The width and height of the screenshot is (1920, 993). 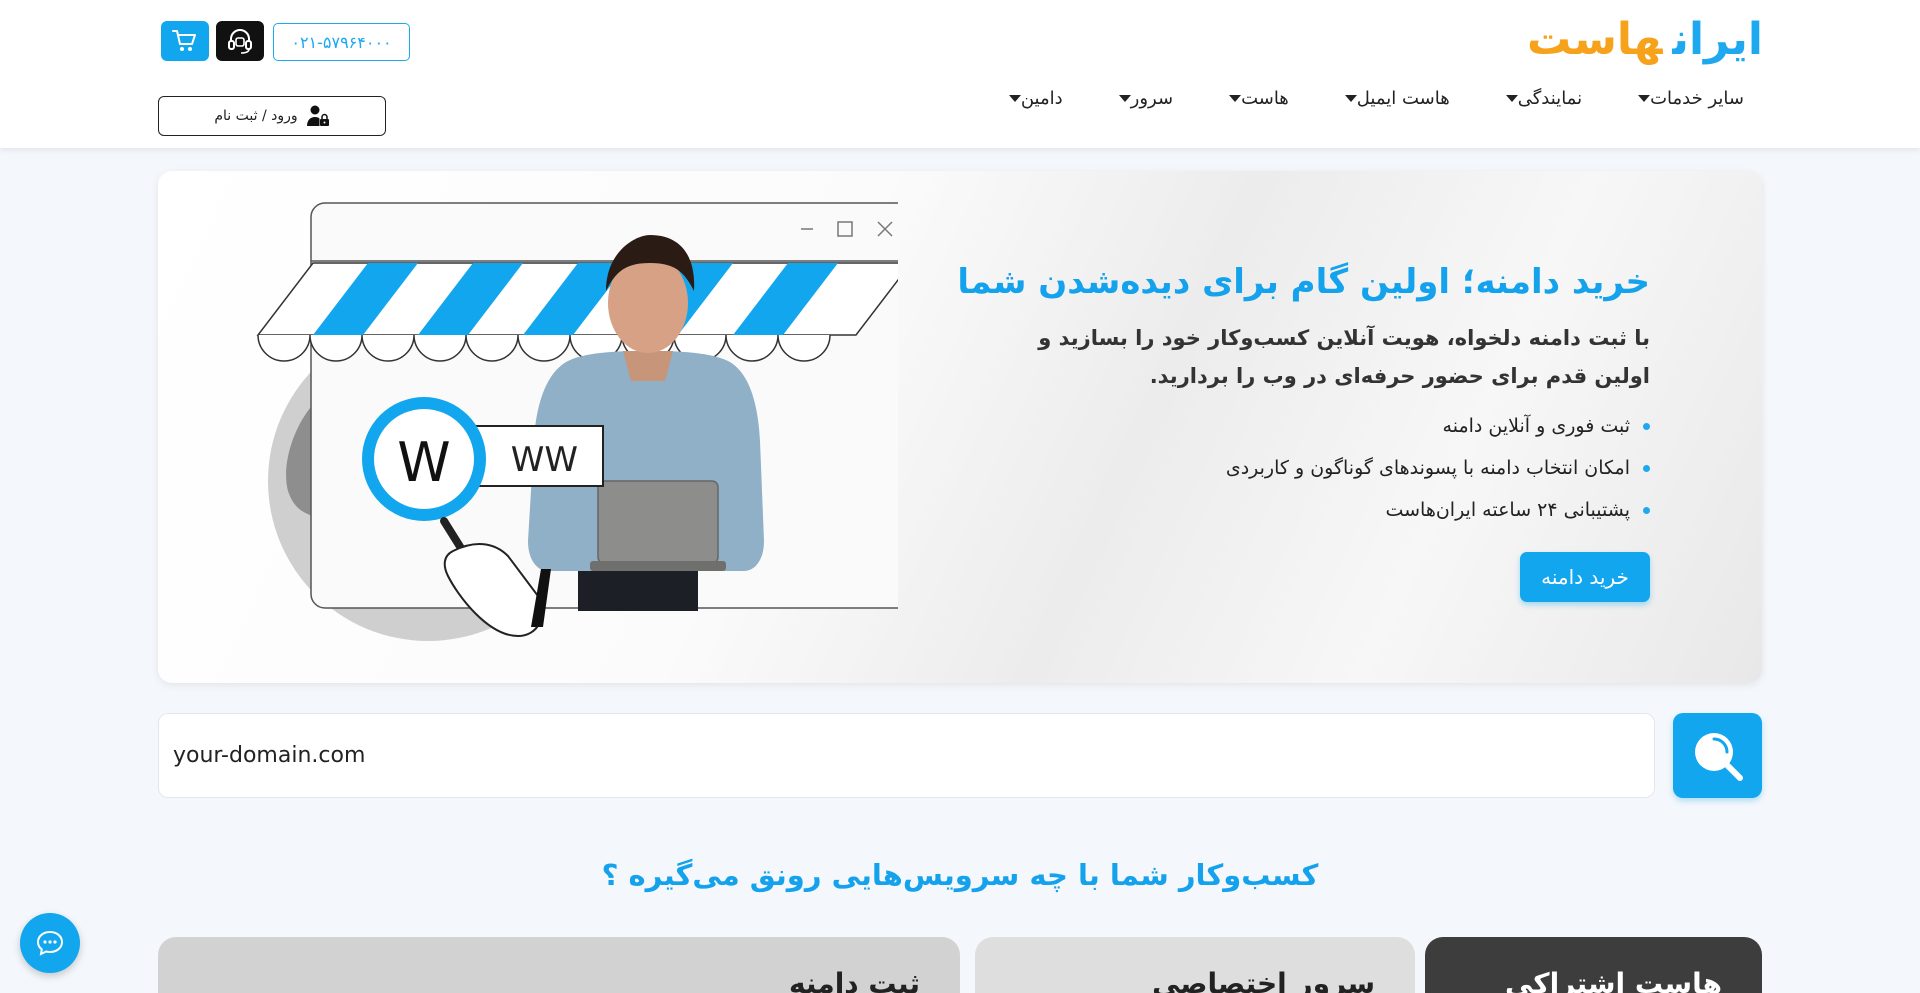 What do you see at coordinates (1593, 965) in the screenshot?
I see `service-card-shared-host: هاست اشتراکی` at bounding box center [1593, 965].